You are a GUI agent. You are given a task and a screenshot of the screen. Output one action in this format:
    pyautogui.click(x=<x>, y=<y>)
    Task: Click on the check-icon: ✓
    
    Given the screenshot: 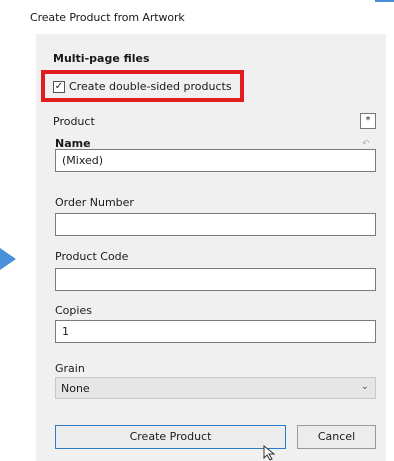 What is the action you would take?
    pyautogui.click(x=59, y=86)
    